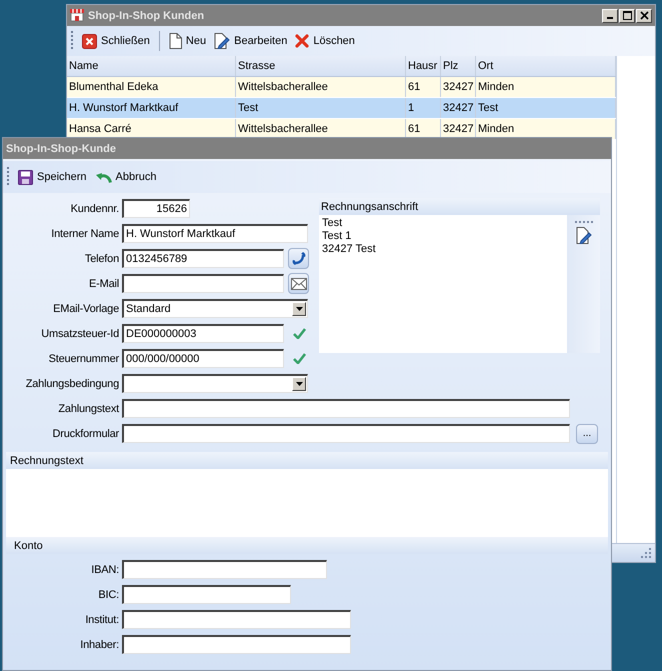 Image resolution: width=662 pixels, height=671 pixels. Describe the element at coordinates (423, 108) in the screenshot. I see `table-cell: 1` at that location.